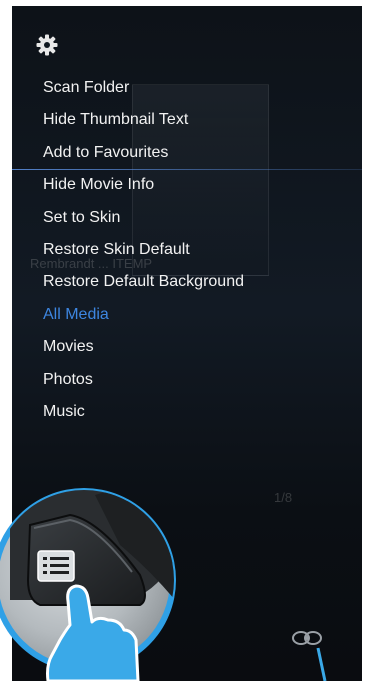 The width and height of the screenshot is (374, 681). Describe the element at coordinates (47, 45) in the screenshot. I see `gear-icon` at that location.